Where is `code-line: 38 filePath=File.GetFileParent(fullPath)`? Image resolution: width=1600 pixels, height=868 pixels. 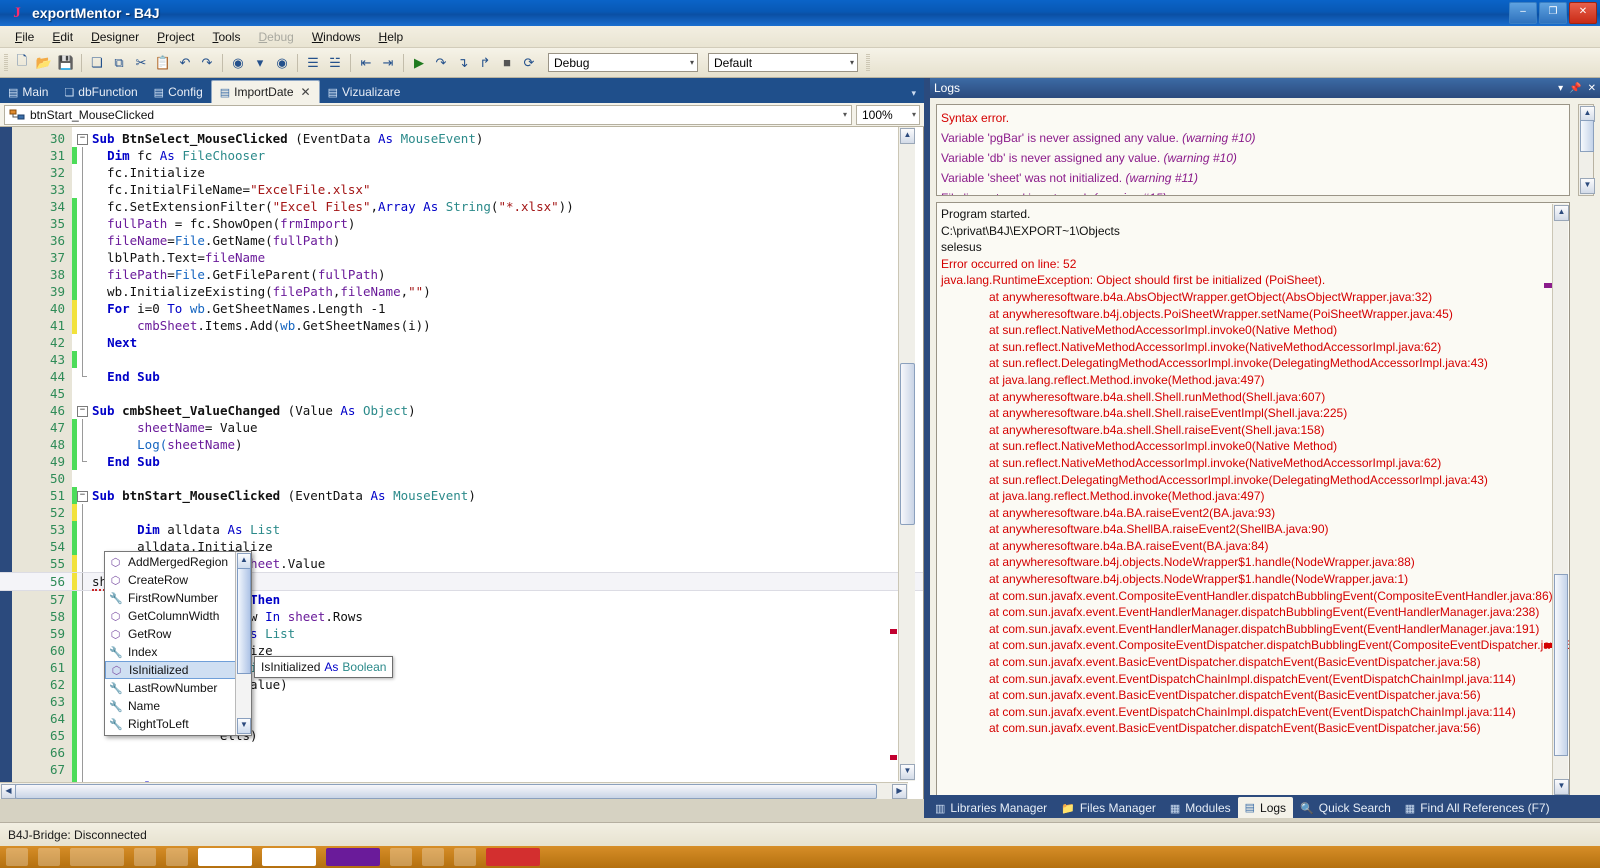
code-line: 38 filePath=File.GetFileParent(fullPath) is located at coordinates (461, 274).